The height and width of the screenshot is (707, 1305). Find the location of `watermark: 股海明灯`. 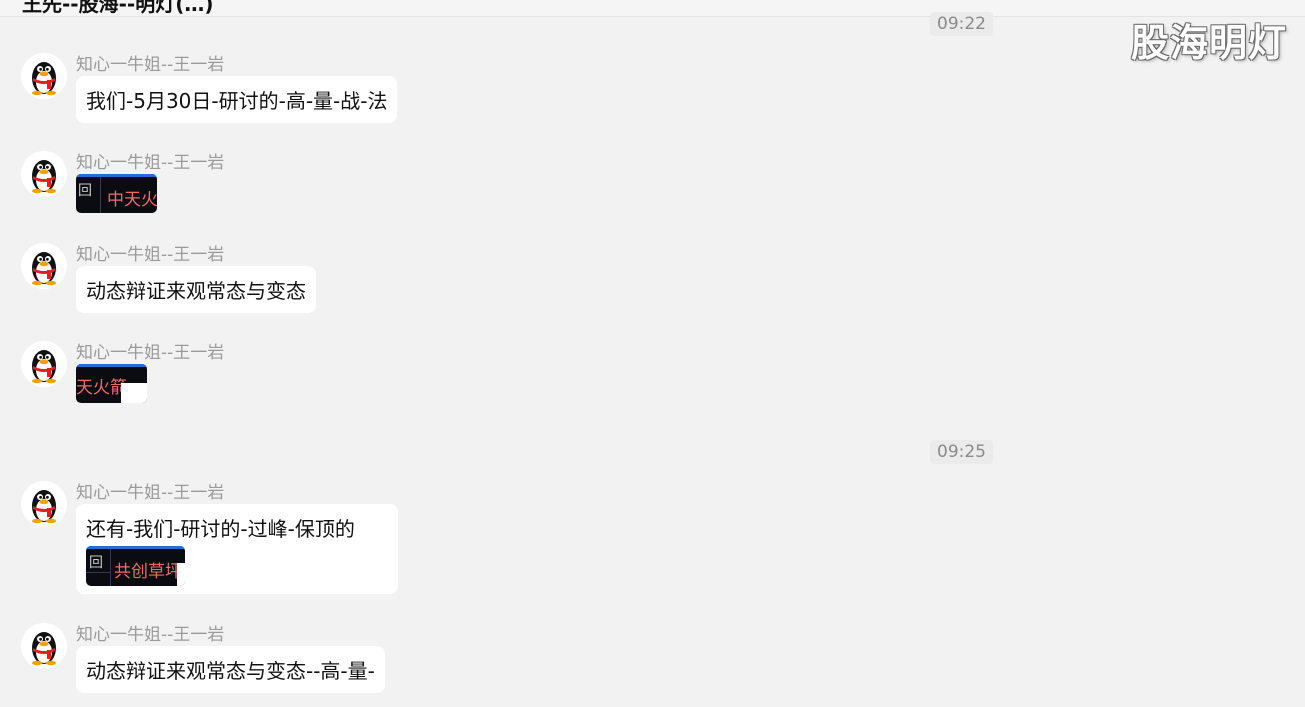

watermark: 股海明灯 is located at coordinates (1208, 43).